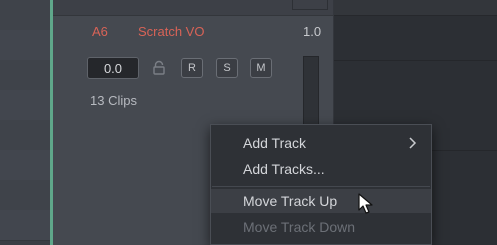 This screenshot has width=497, height=245. What do you see at coordinates (415, 8) in the screenshot?
I see `timeline-top-band` at bounding box center [415, 8].